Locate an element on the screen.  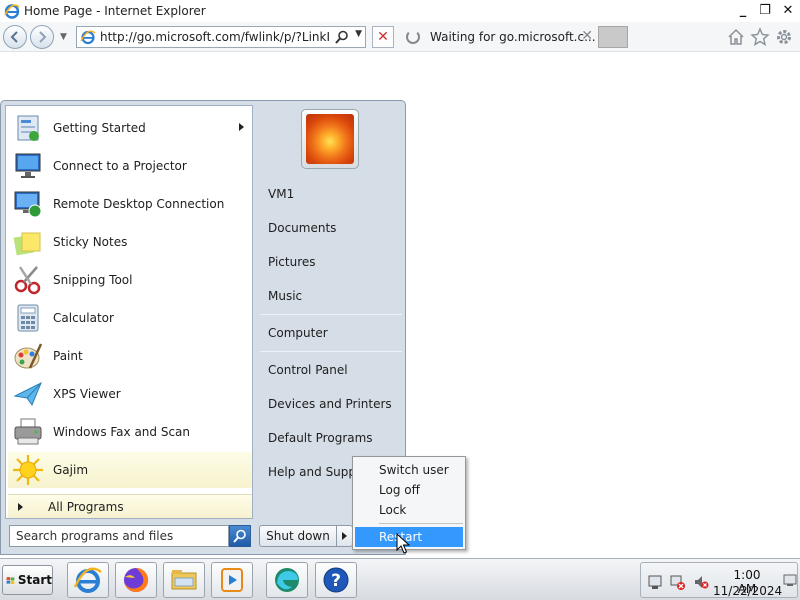
new-tab-button is located at coordinates (613, 37).